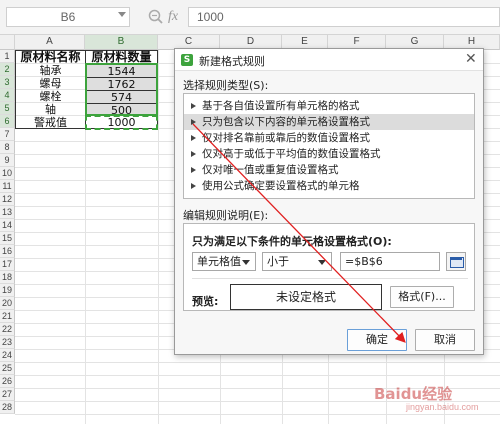 This screenshot has width=500, height=424. Describe the element at coordinates (50, 83) in the screenshot. I see `table-cell: 螺母` at that location.